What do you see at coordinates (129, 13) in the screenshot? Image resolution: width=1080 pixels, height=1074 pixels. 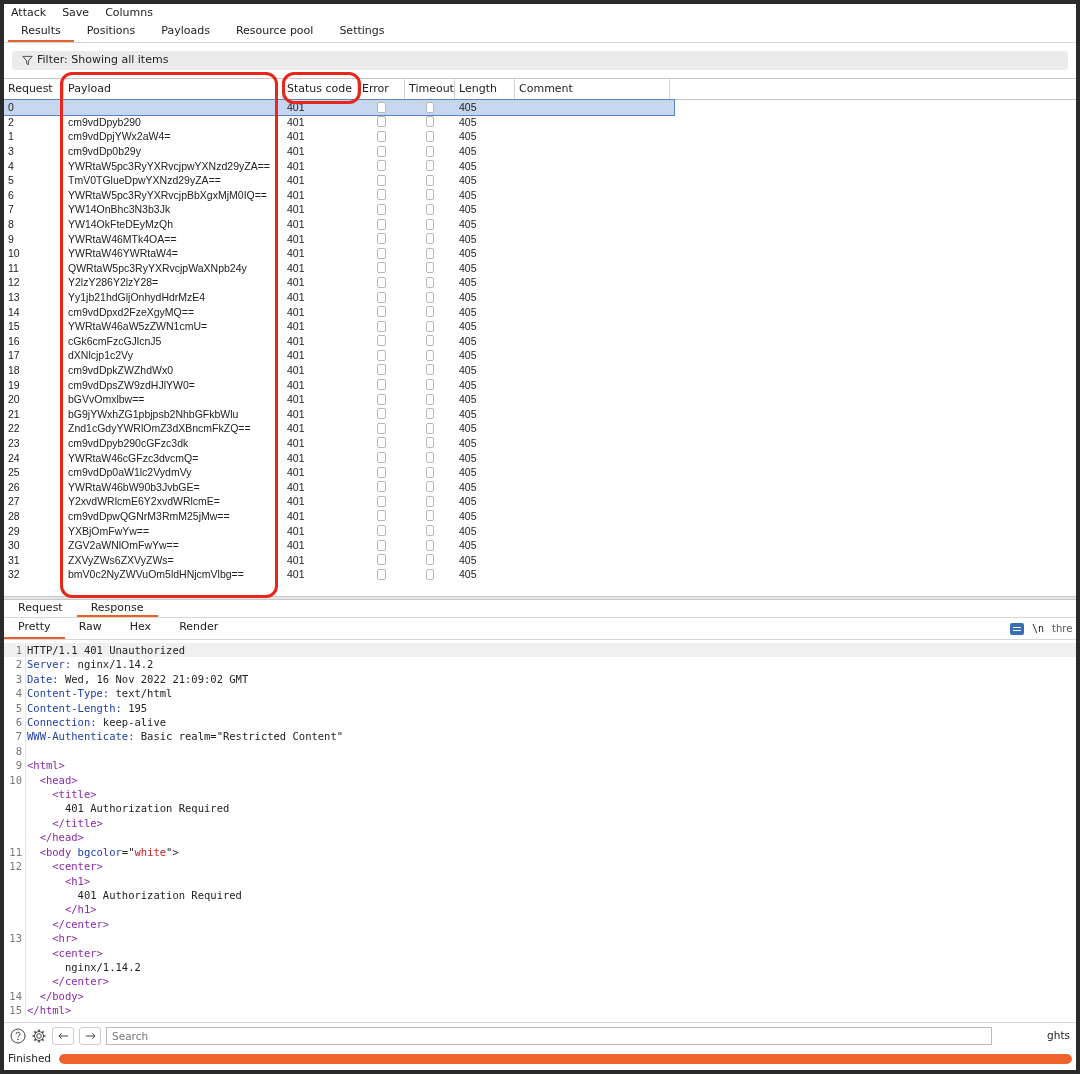 I see `menu-item: Columns` at bounding box center [129, 13].